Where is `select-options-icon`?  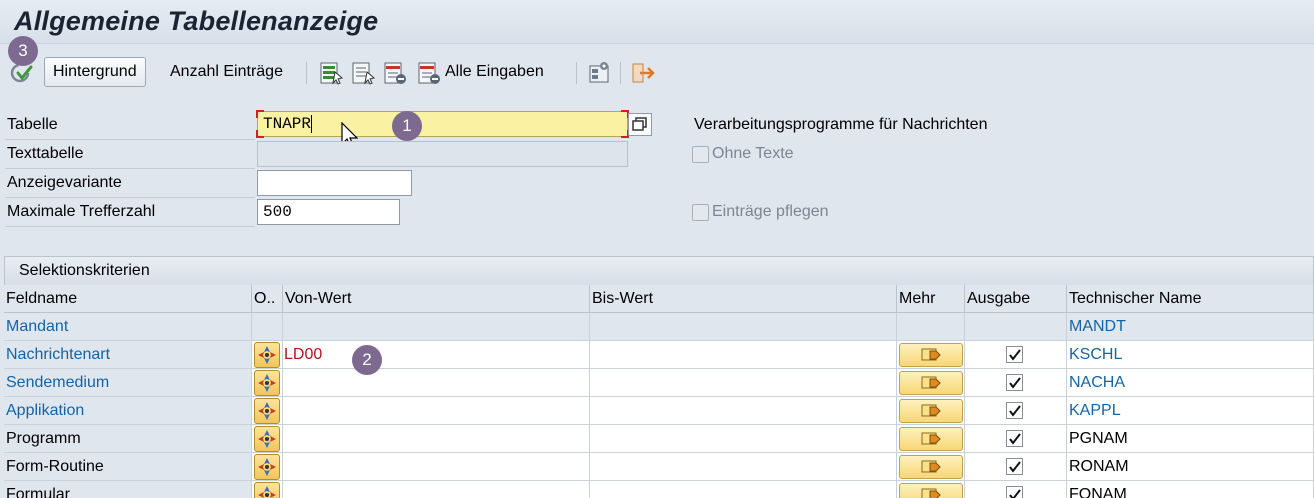
select-options-icon is located at coordinates (331, 73).